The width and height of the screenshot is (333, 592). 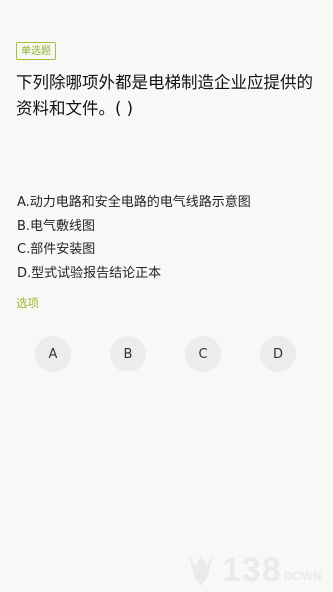 What do you see at coordinates (89, 273) in the screenshot?
I see `option-d: D.型式试验报告结论正本` at bounding box center [89, 273].